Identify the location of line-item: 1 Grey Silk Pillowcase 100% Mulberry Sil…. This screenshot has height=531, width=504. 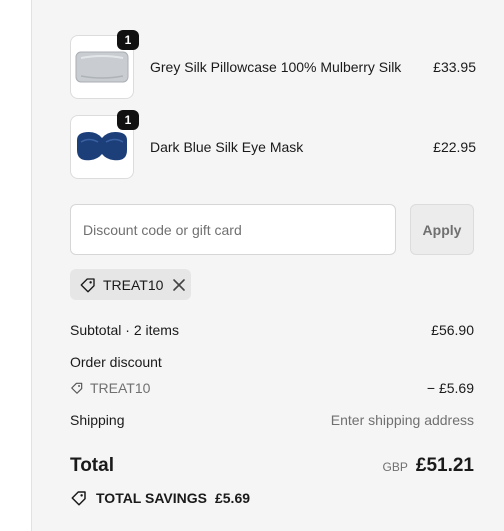
(273, 64).